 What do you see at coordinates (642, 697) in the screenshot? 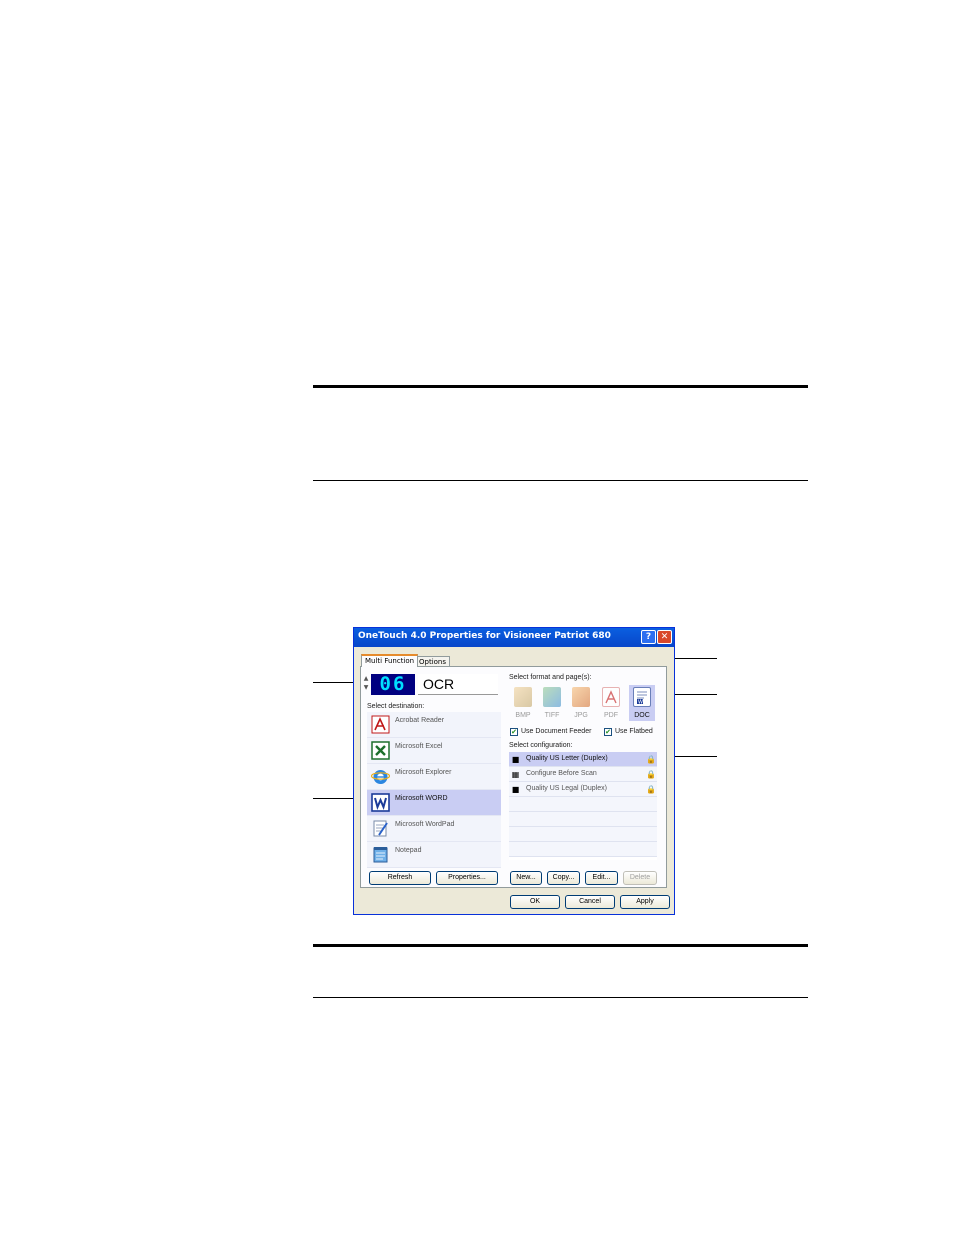
I see `doc-format-icon: W` at bounding box center [642, 697].